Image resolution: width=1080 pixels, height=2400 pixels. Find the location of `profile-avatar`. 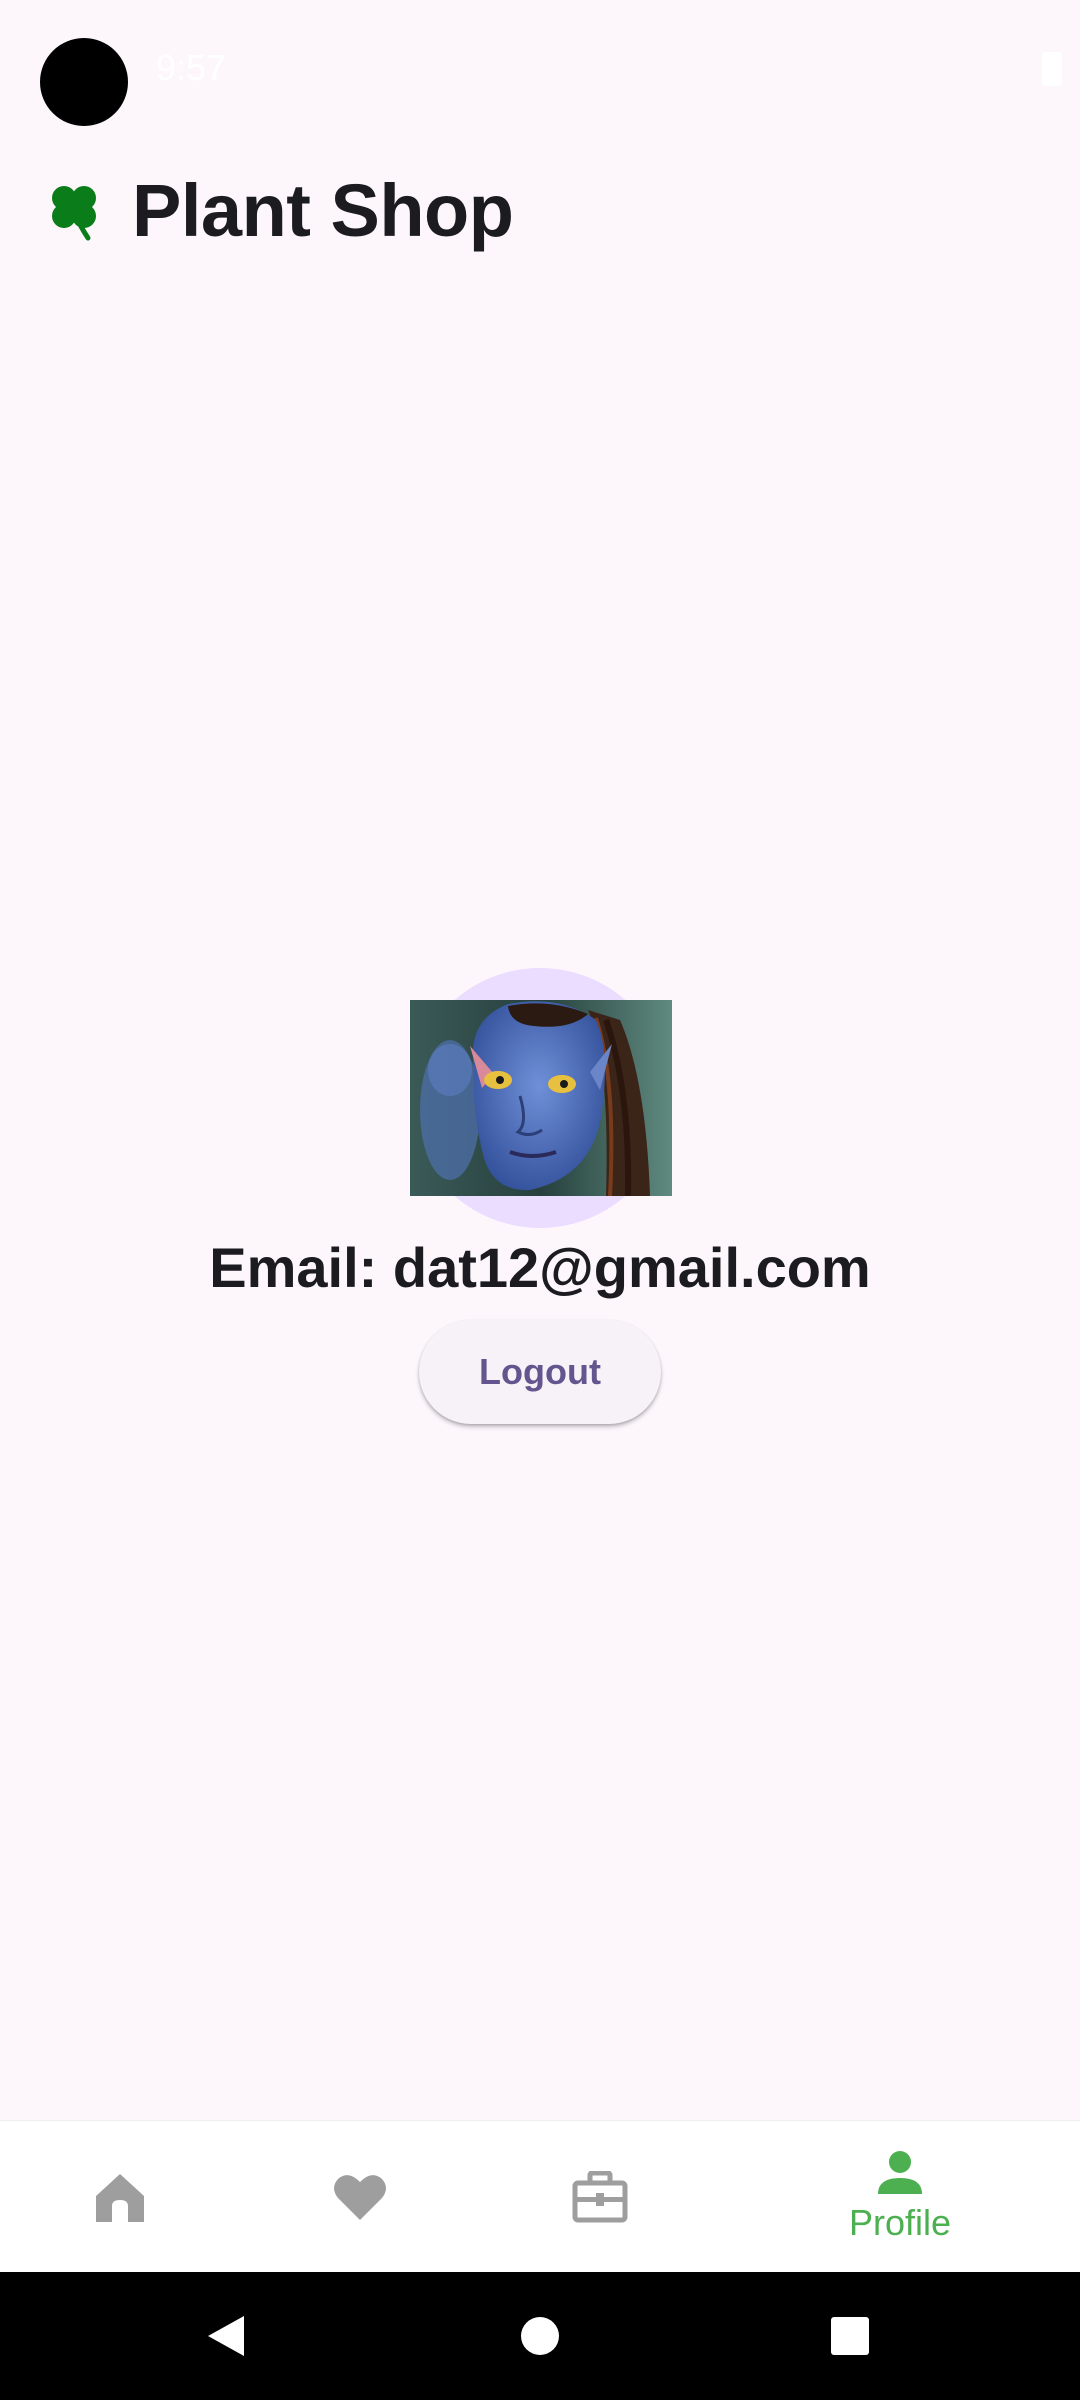

profile-avatar is located at coordinates (541, 1098).